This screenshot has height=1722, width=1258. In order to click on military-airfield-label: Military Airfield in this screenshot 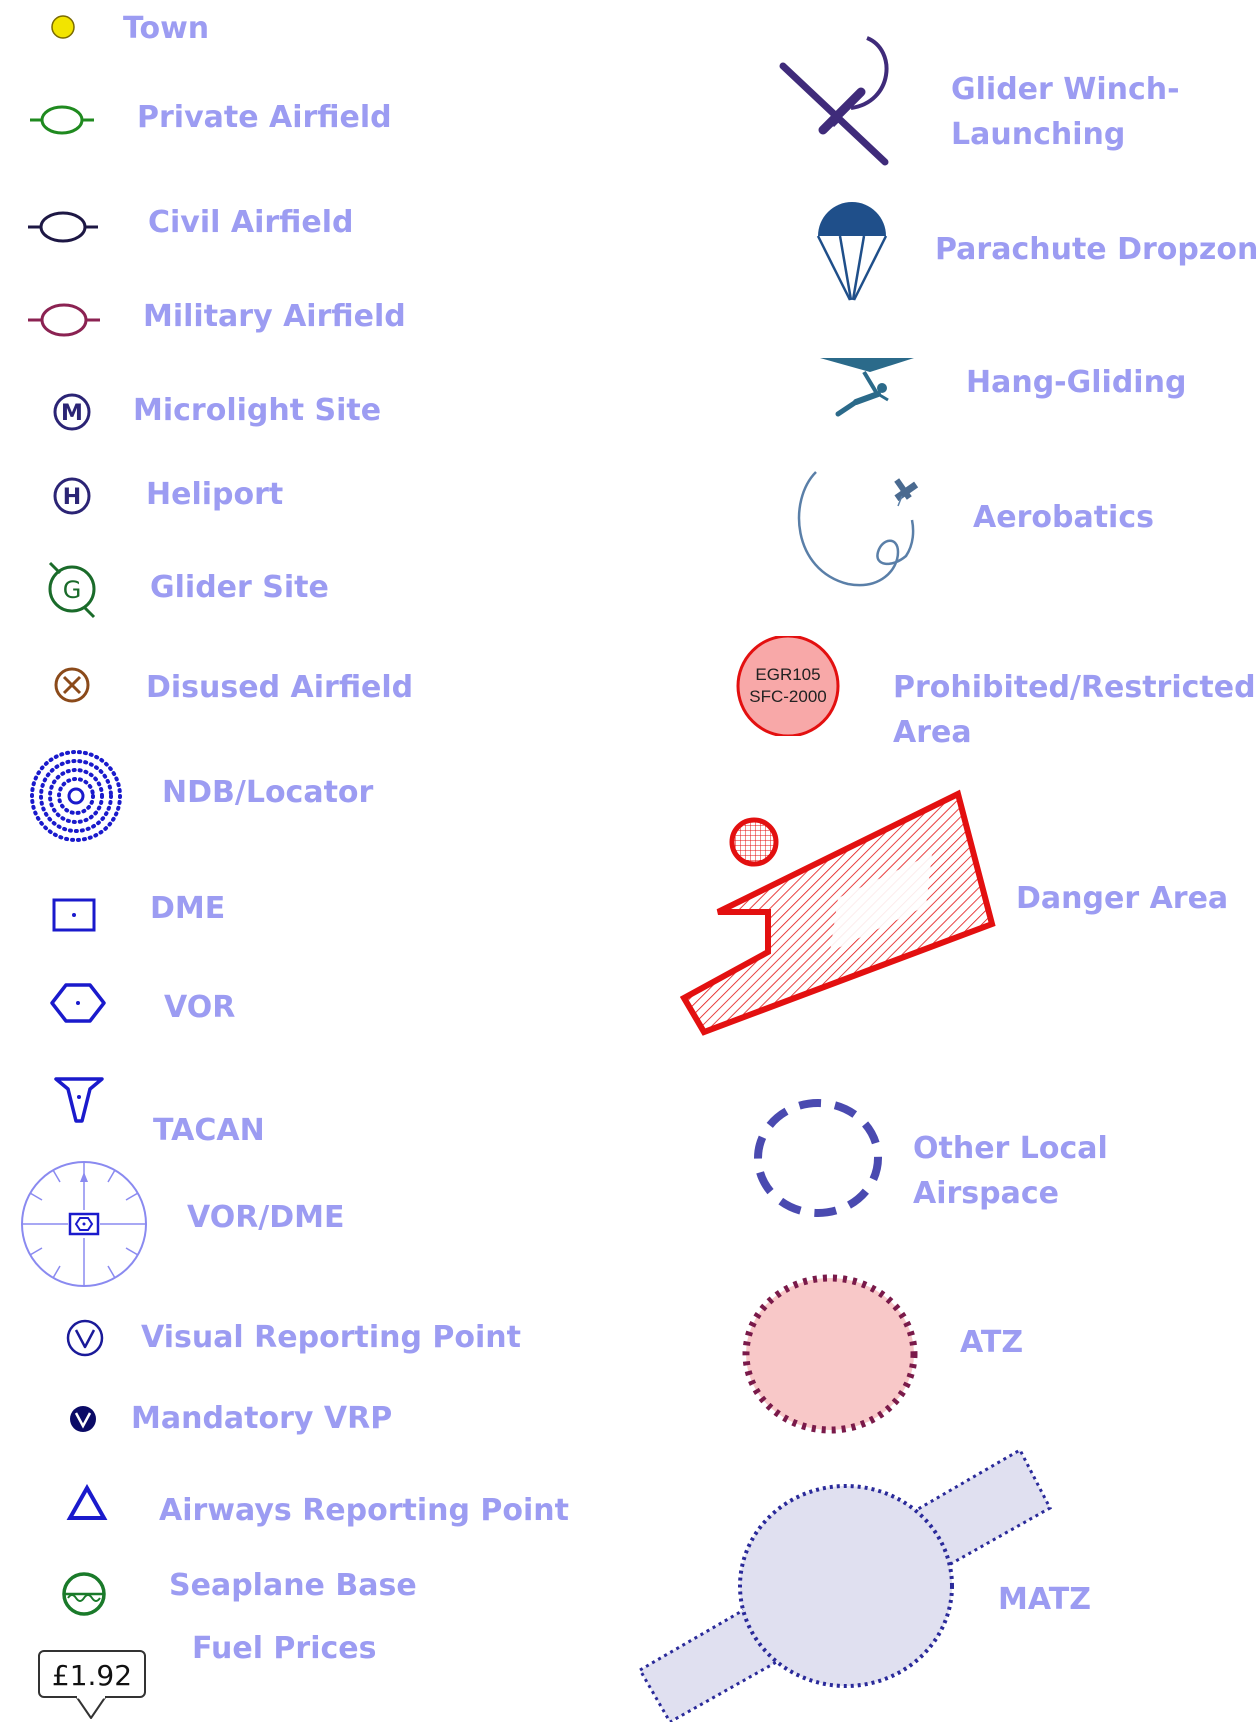, I will do `click(274, 316)`.